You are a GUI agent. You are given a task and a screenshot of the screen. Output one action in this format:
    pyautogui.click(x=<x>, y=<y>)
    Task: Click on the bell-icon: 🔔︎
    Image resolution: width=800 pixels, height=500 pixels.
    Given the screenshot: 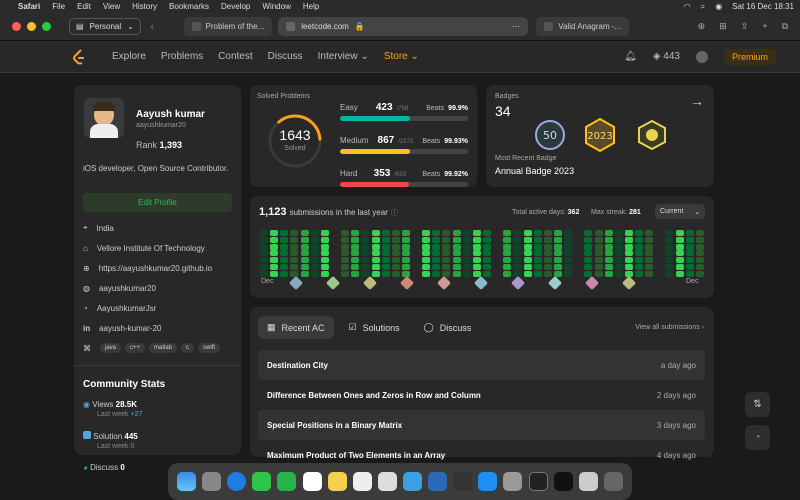 What is the action you would take?
    pyautogui.click(x=630, y=56)
    